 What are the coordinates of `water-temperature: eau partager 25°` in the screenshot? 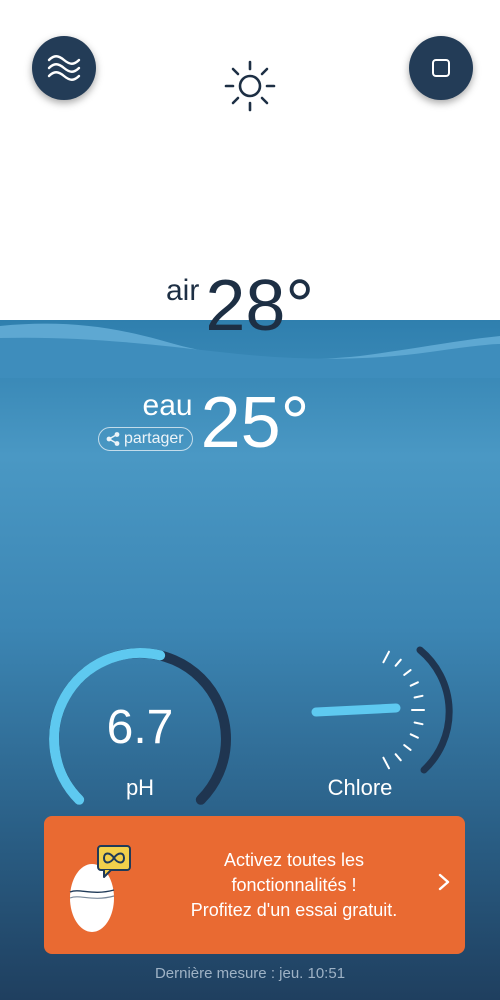 It's located at (203, 423).